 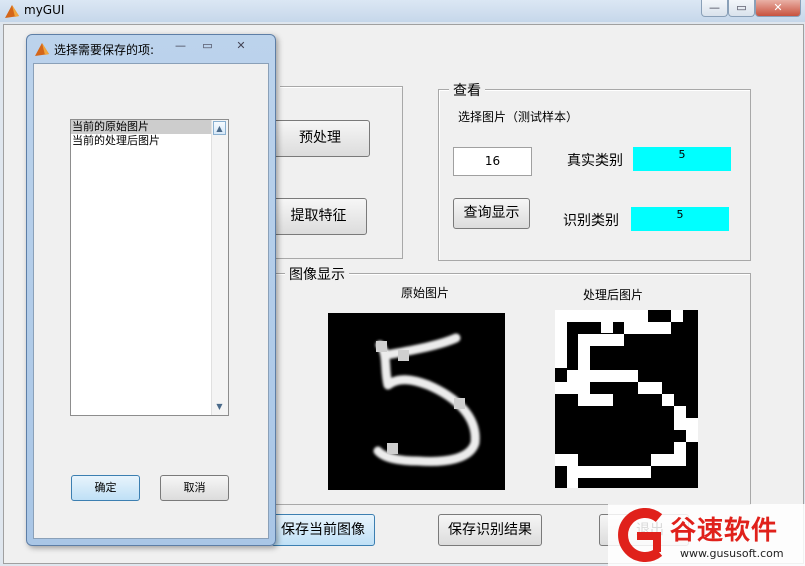 What do you see at coordinates (724, 531) in the screenshot?
I see `watermark-brand: 谷速软件` at bounding box center [724, 531].